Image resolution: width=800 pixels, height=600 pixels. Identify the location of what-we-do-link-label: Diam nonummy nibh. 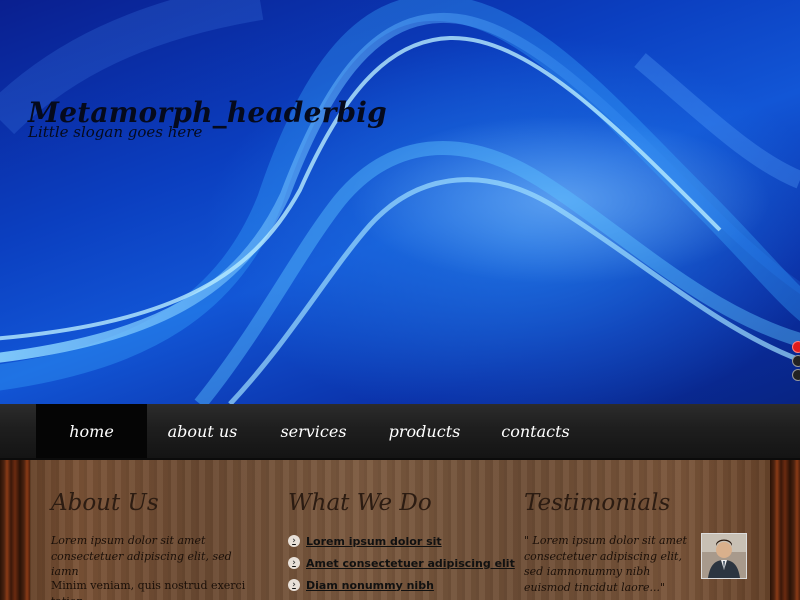
(370, 585).